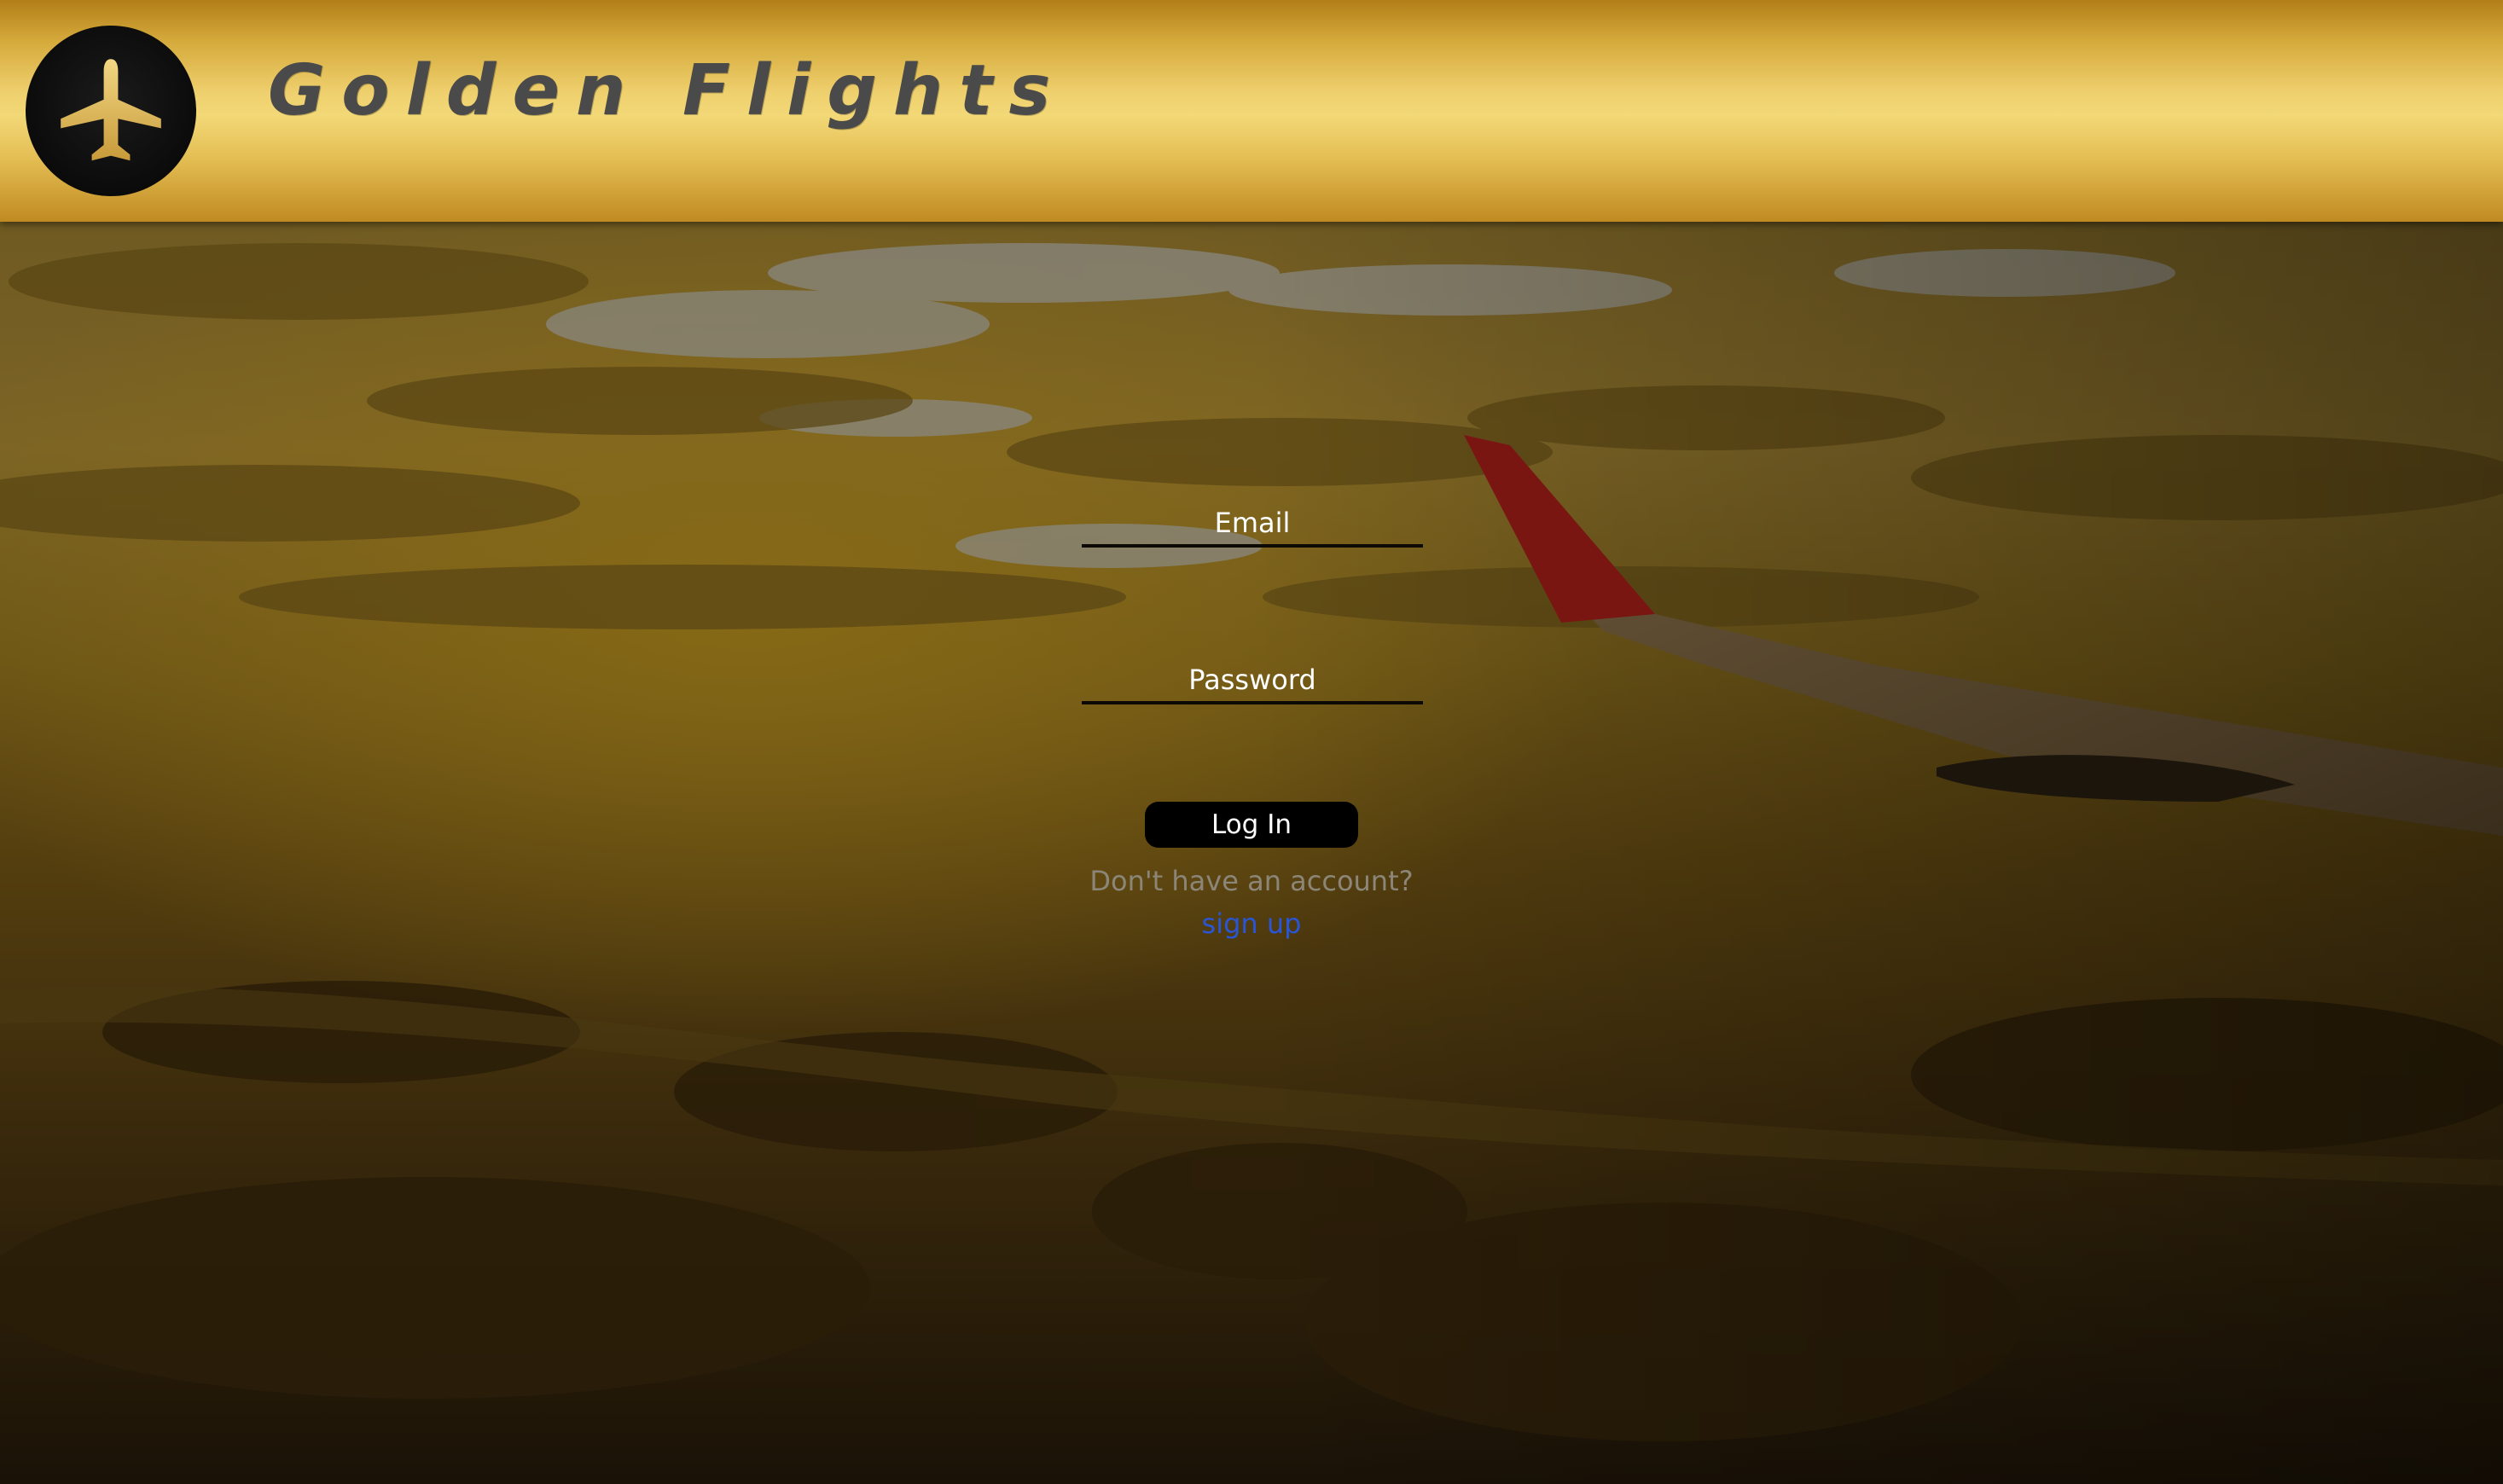 This screenshot has width=2503, height=1484. Describe the element at coordinates (667, 90) in the screenshot. I see `brand-title: Golden Flights` at that location.